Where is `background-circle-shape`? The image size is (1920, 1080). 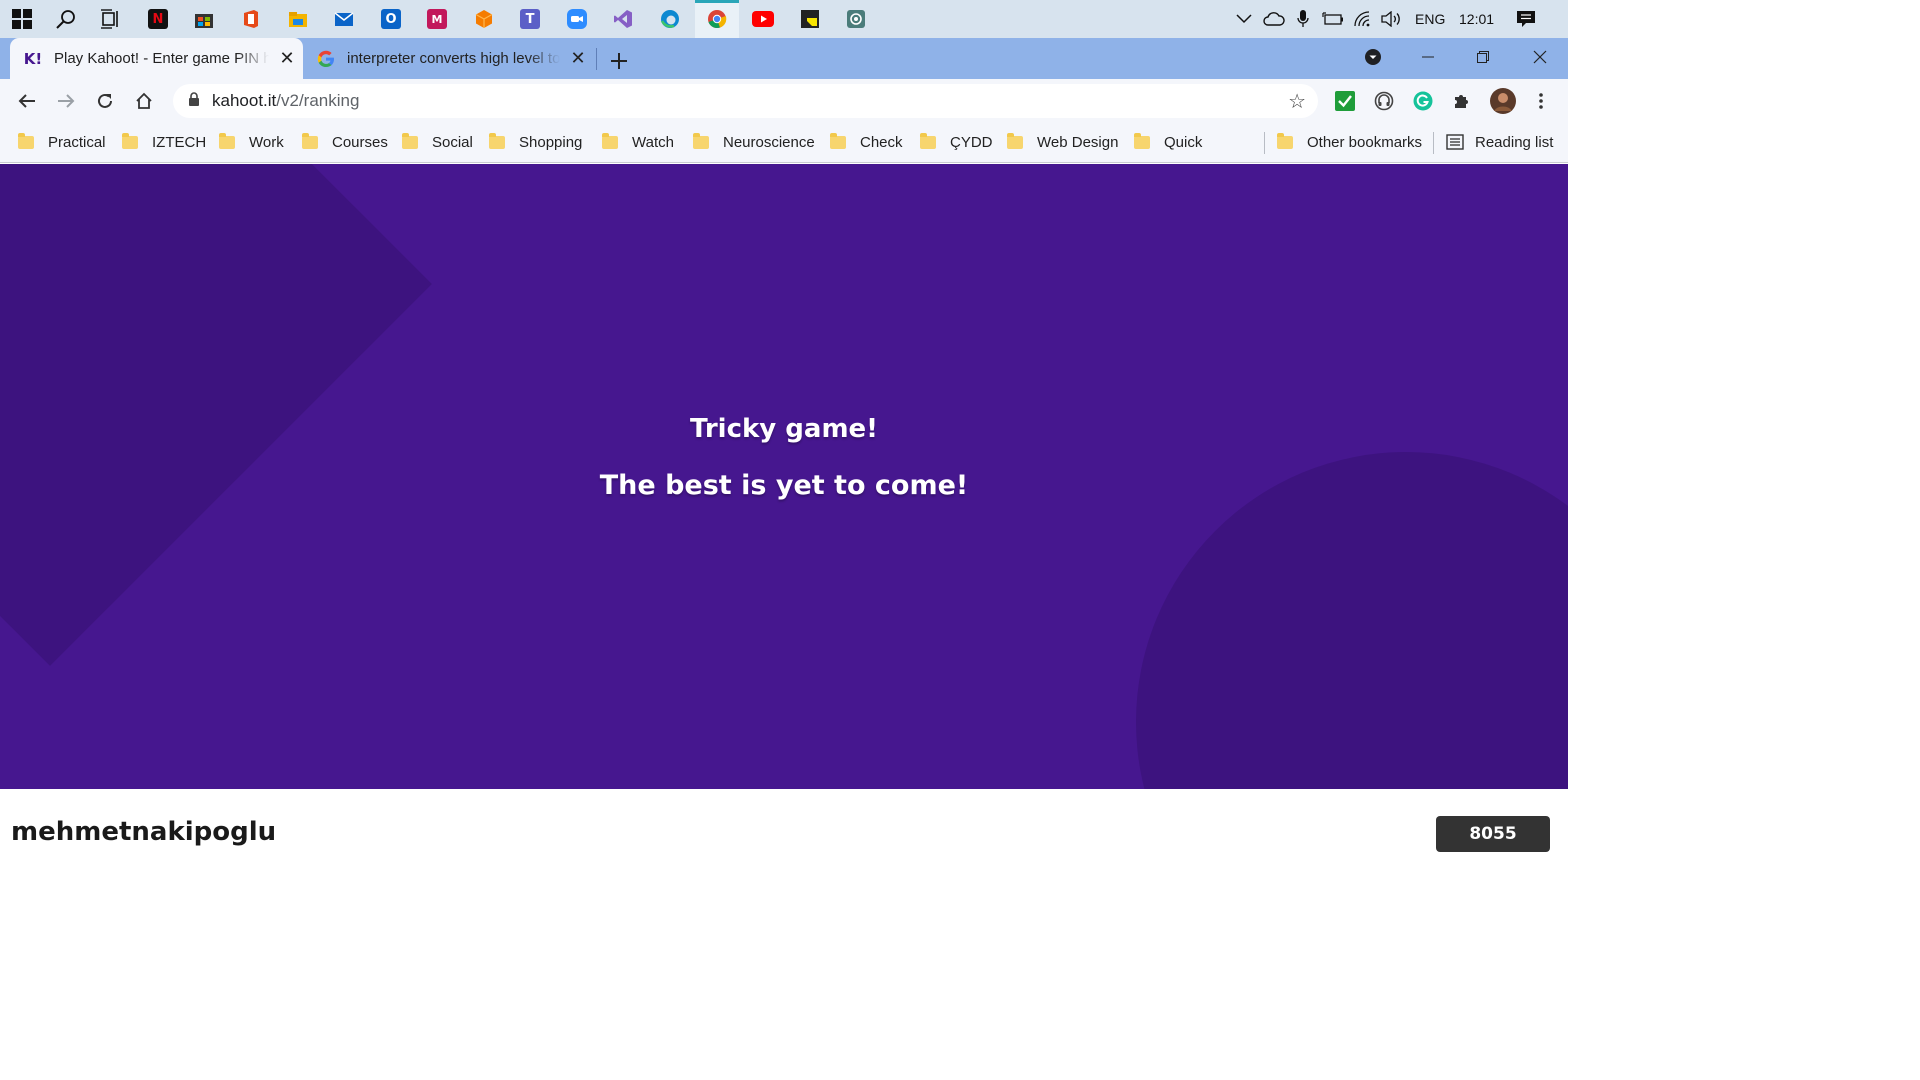
background-circle-shape is located at coordinates (1352, 620).